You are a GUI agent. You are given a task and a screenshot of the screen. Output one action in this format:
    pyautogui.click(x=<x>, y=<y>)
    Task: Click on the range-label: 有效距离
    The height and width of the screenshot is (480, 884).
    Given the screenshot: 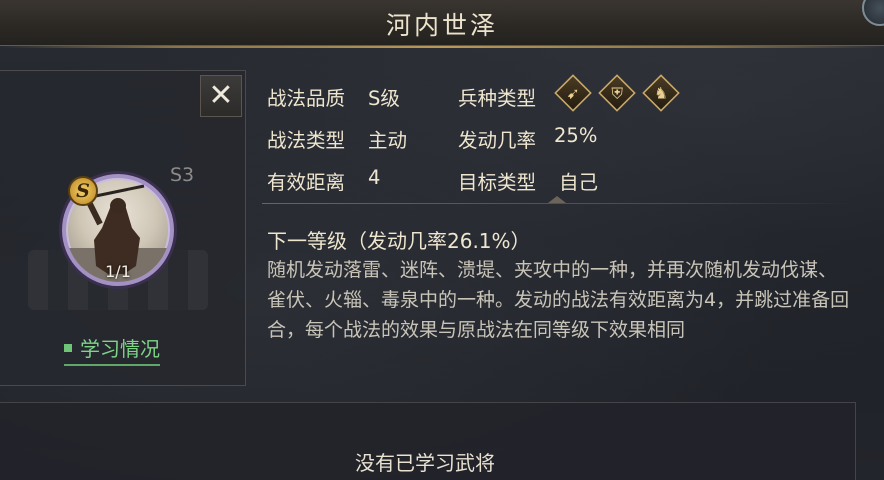 What is the action you would take?
    pyautogui.click(x=306, y=182)
    